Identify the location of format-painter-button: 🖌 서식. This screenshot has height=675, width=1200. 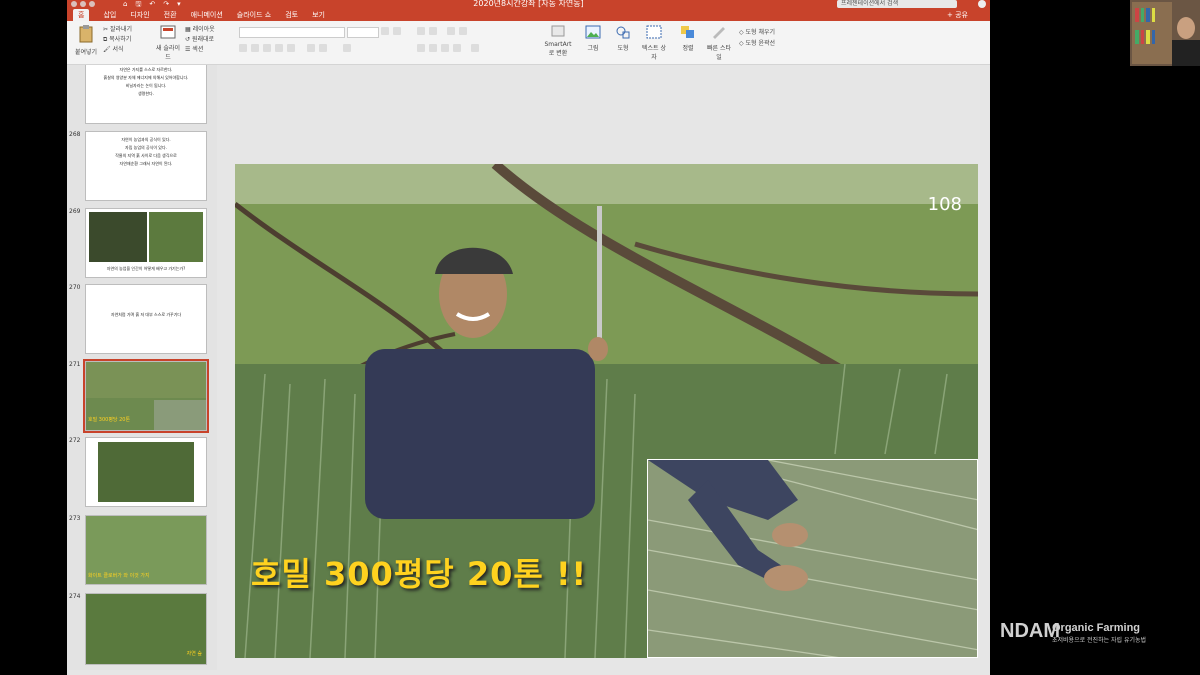
(117, 50).